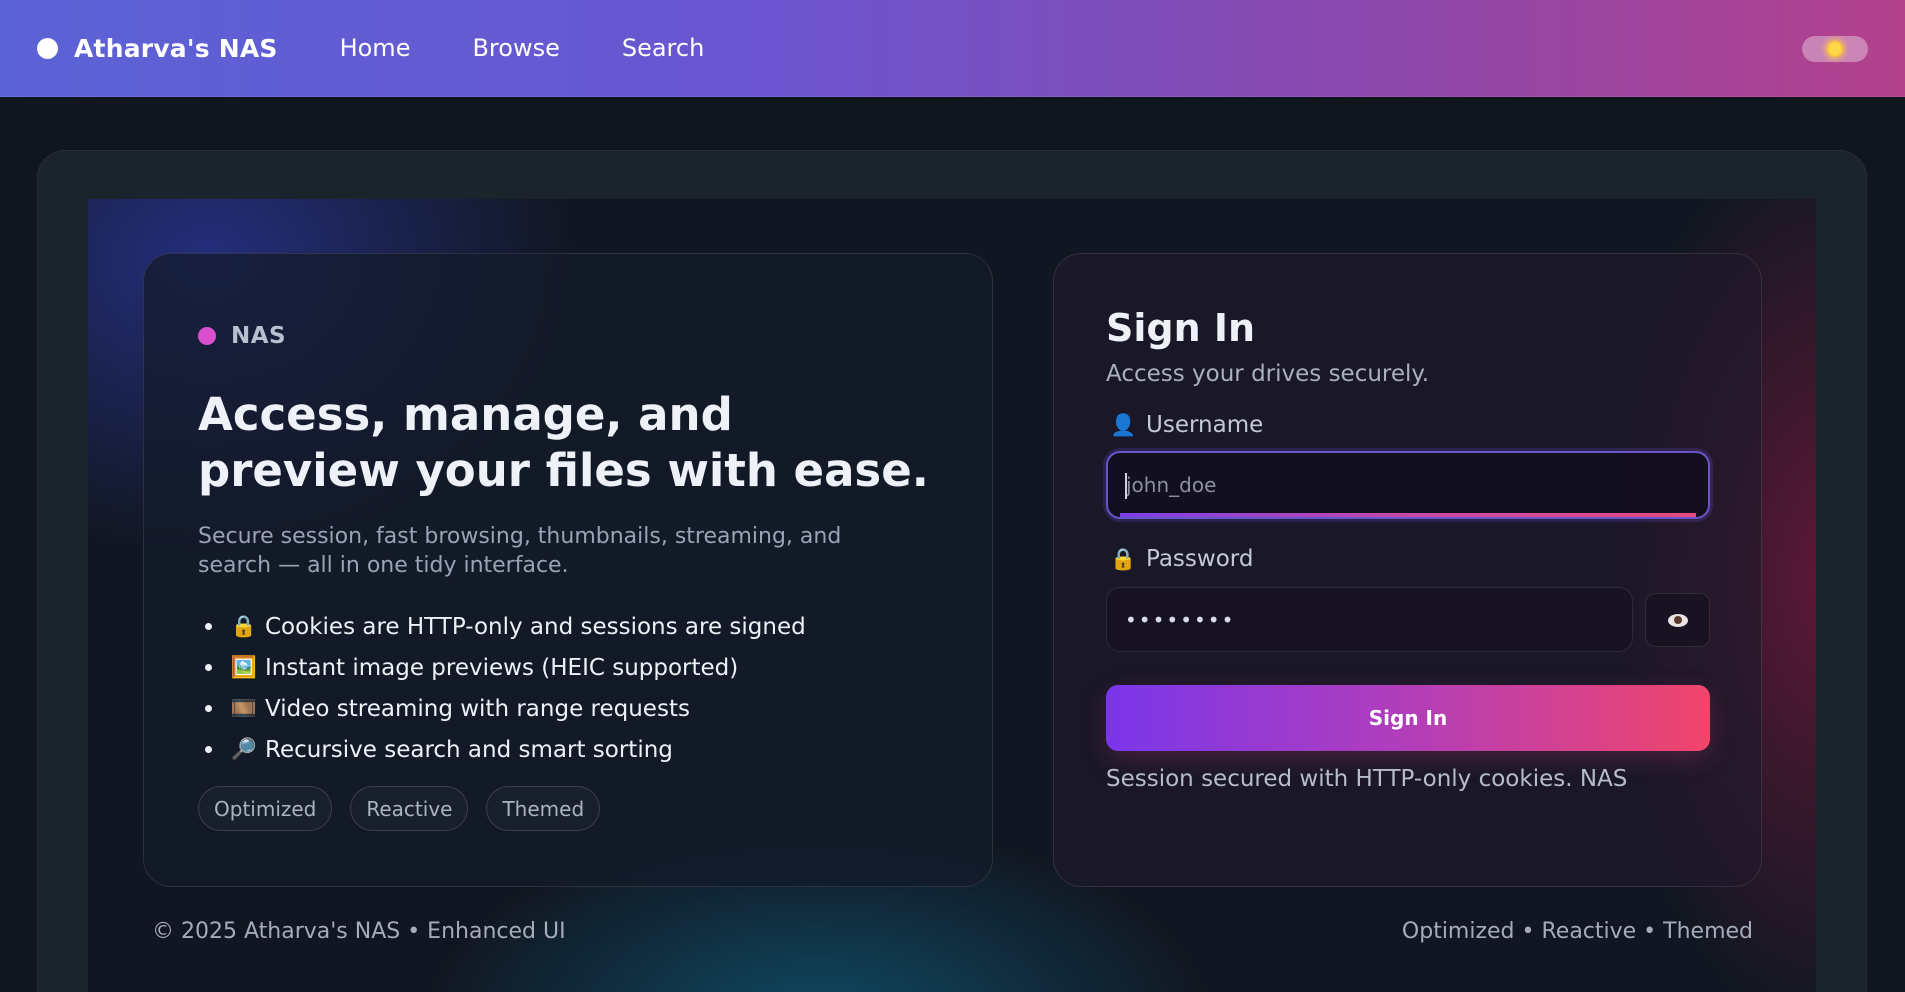 The height and width of the screenshot is (992, 1905). I want to click on feature-text: Recursive search and smart sorting, so click(469, 749).